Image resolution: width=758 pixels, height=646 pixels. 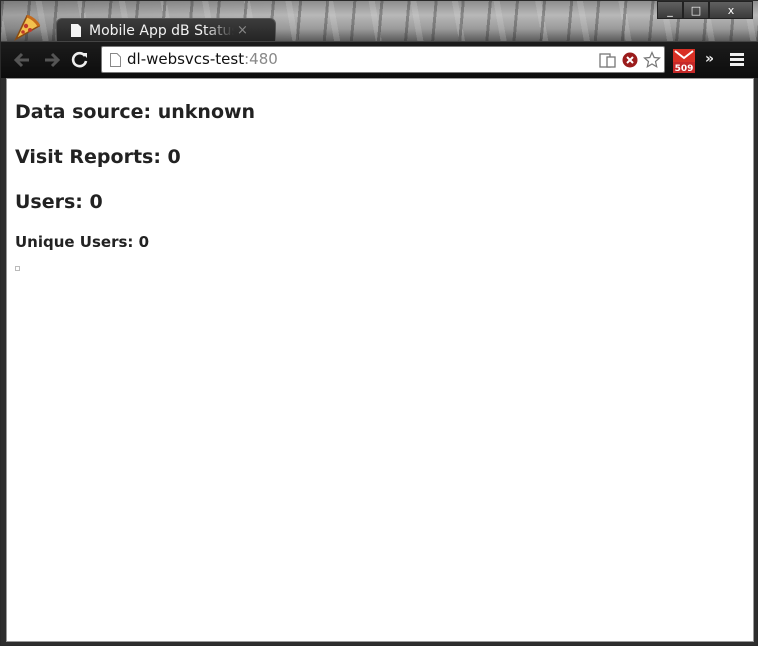 What do you see at coordinates (242, 30) in the screenshot?
I see `tab-close-button: ×` at bounding box center [242, 30].